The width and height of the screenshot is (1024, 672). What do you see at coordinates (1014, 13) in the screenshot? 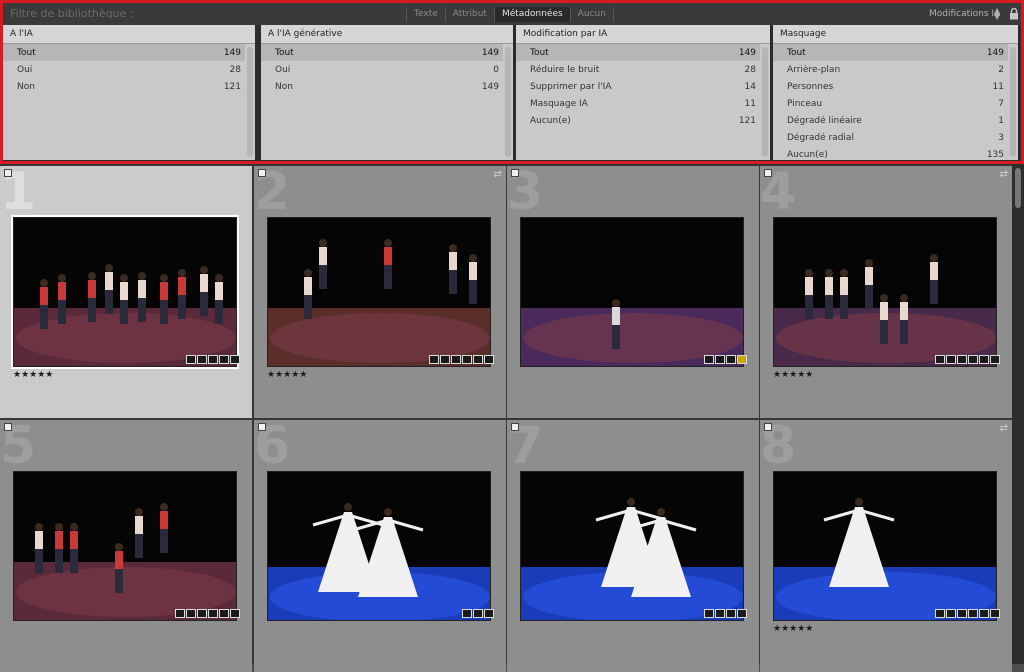
I see `lock-icon` at bounding box center [1014, 13].